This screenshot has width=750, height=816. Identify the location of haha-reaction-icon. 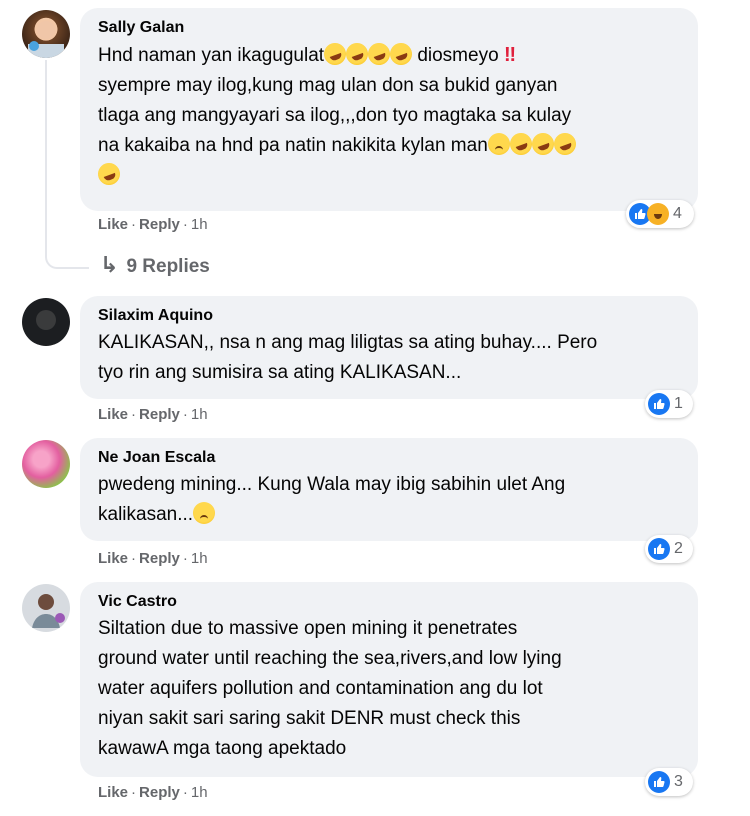
(658, 214).